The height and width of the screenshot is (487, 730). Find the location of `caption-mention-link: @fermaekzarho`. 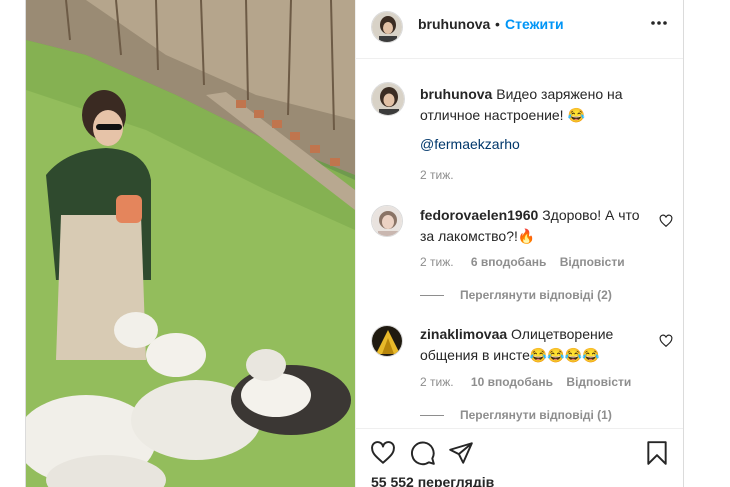

caption-mention-link: @fermaekzarho is located at coordinates (470, 144).